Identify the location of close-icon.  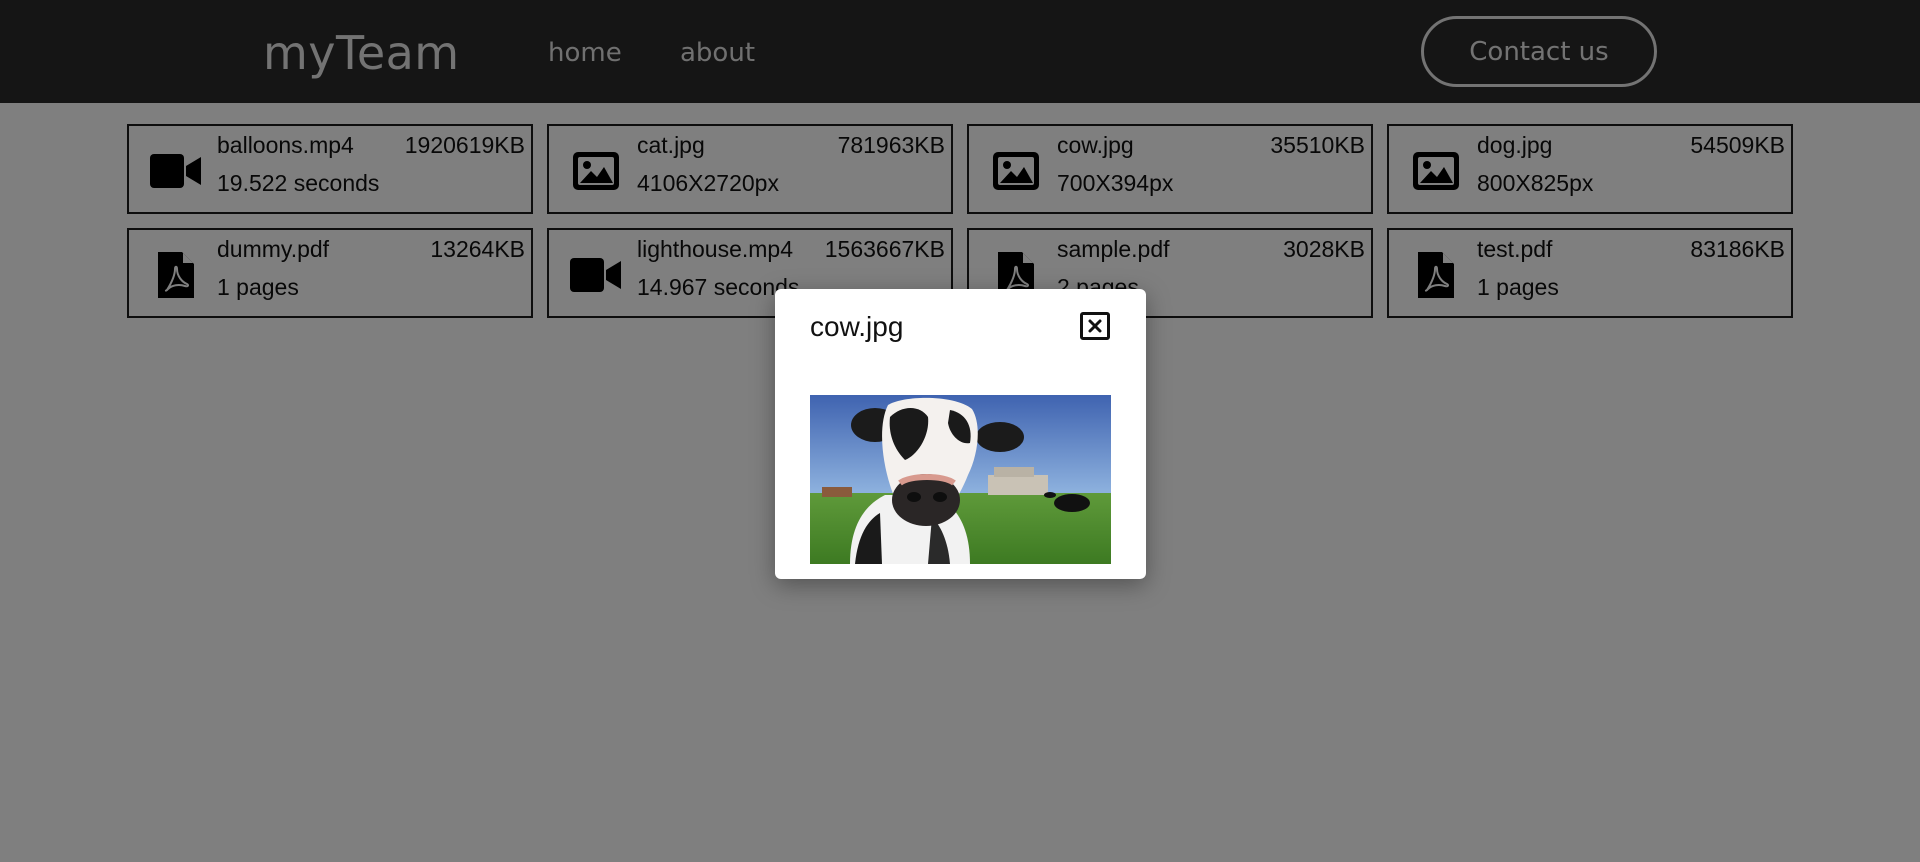
(1095, 326).